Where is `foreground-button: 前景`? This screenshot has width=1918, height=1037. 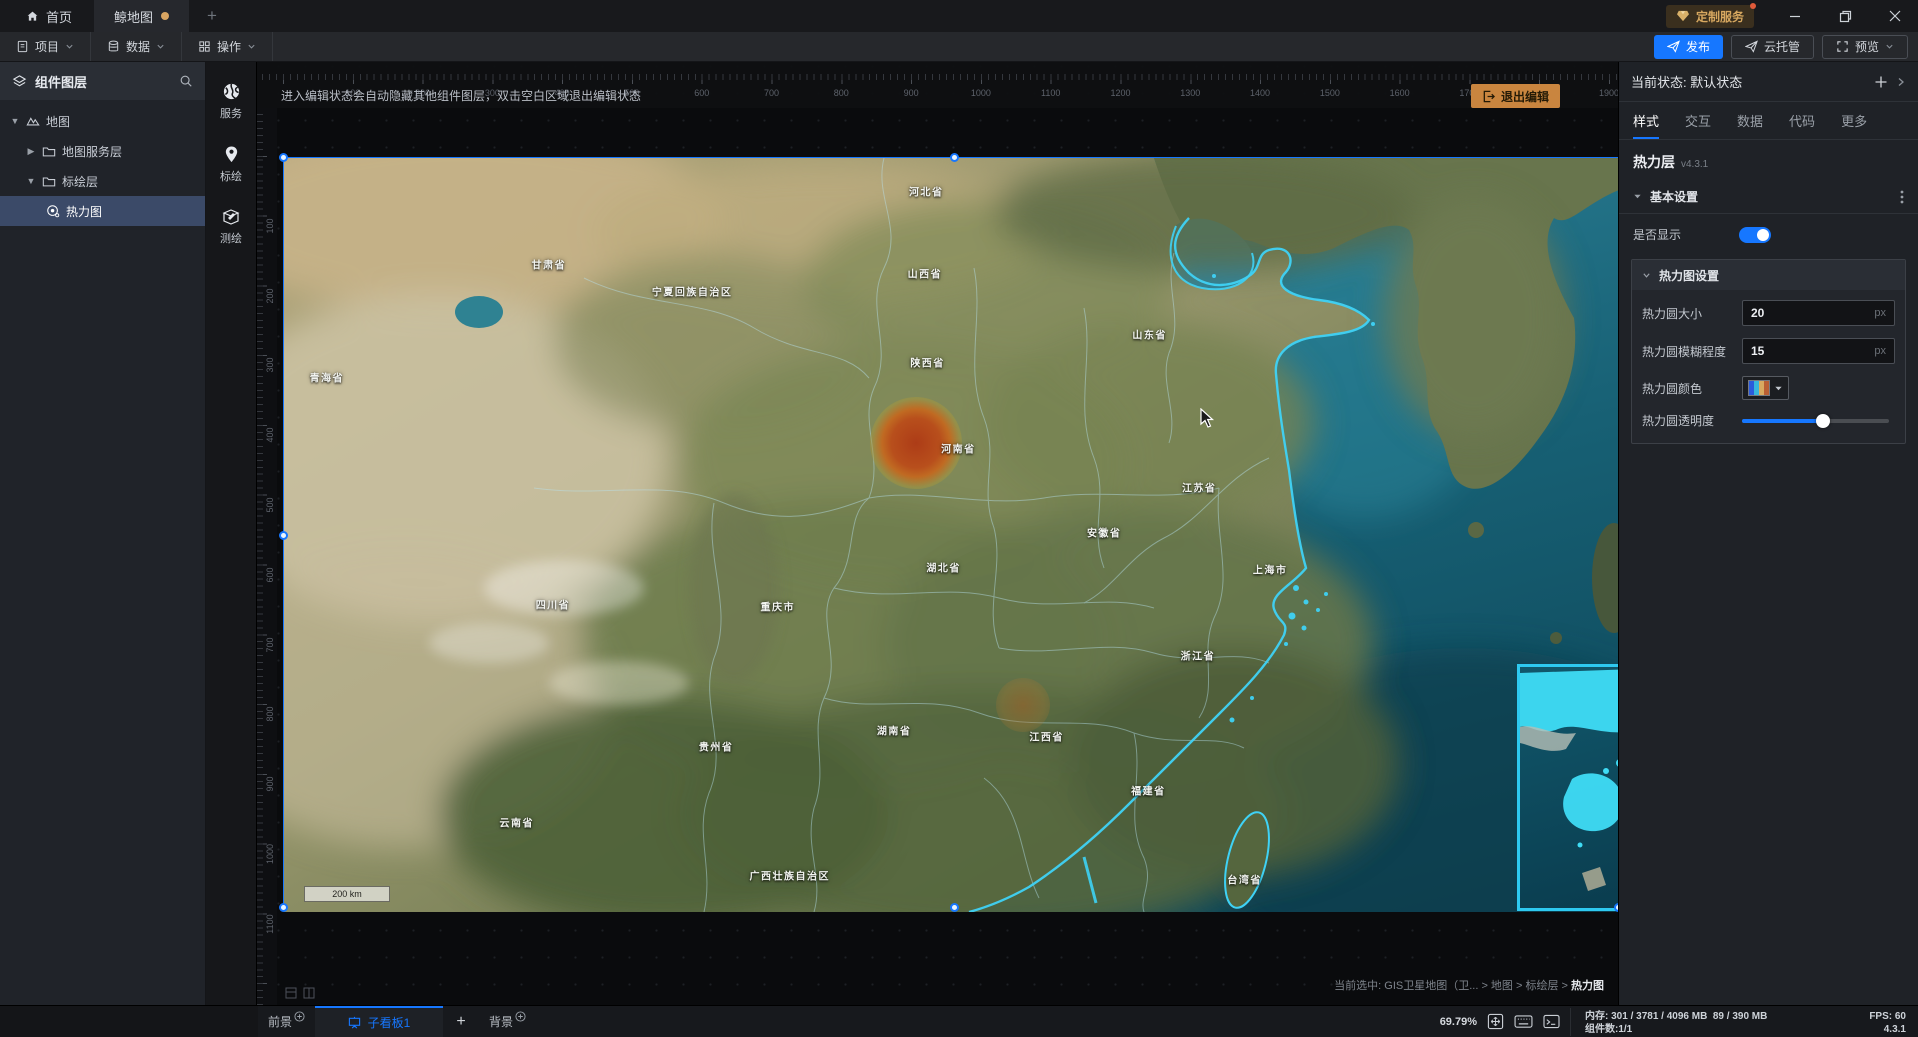
foreground-button: 前景 is located at coordinates (286, 1021).